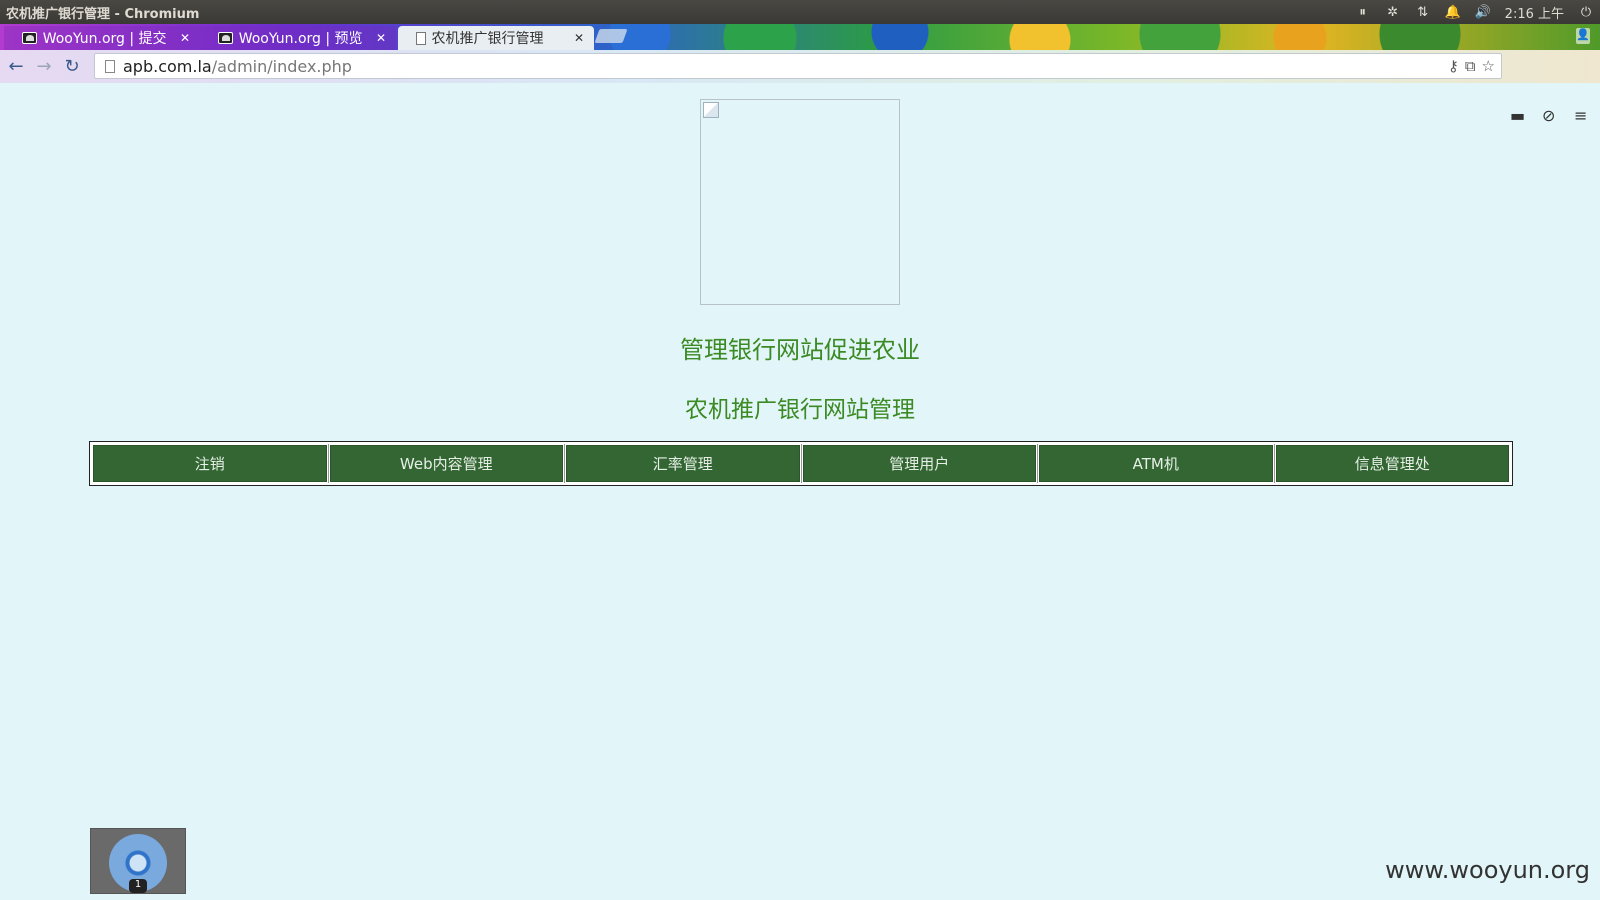 This screenshot has height=900, width=1600. What do you see at coordinates (44, 67) in the screenshot?
I see `forward-arrow-icon: →` at bounding box center [44, 67].